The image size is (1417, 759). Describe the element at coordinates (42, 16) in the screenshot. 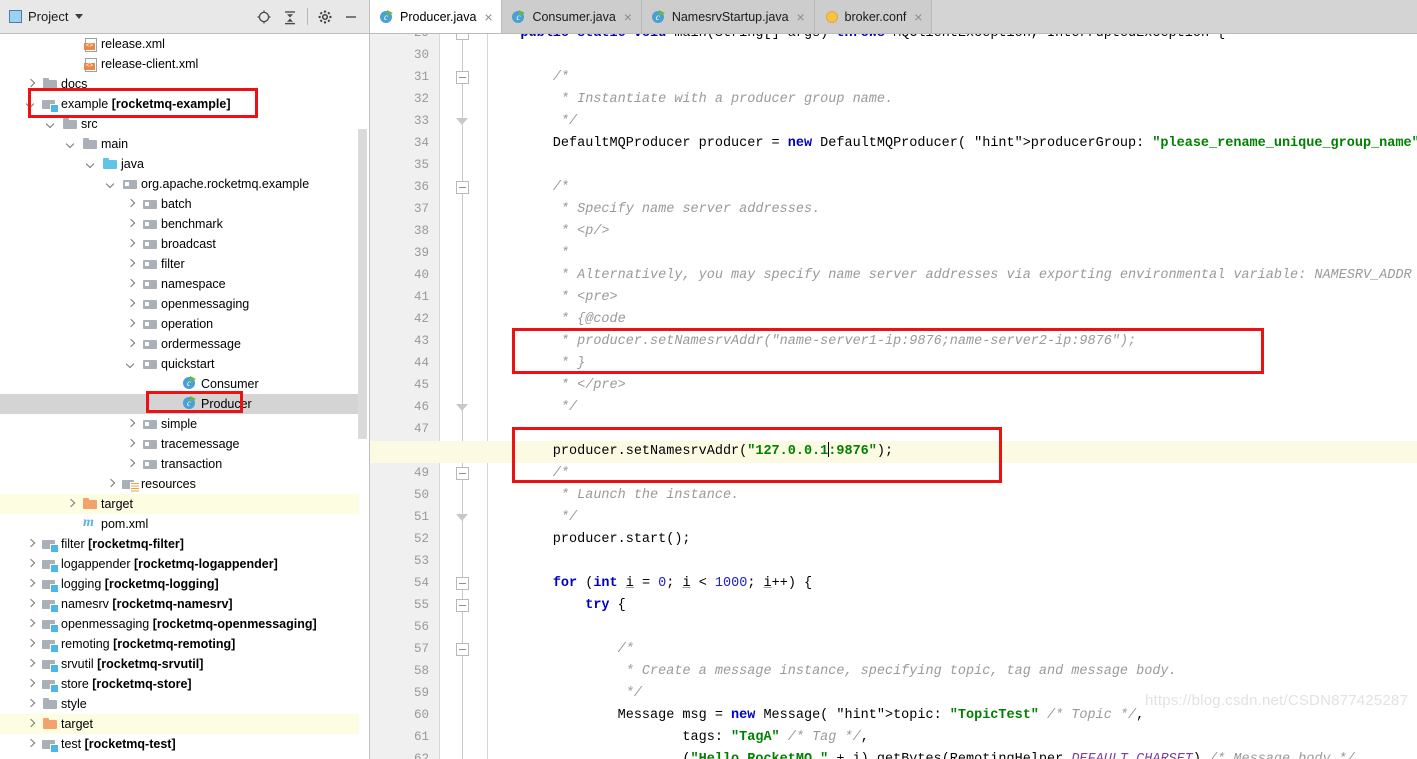

I see `project-title-dropdown: Project` at that location.